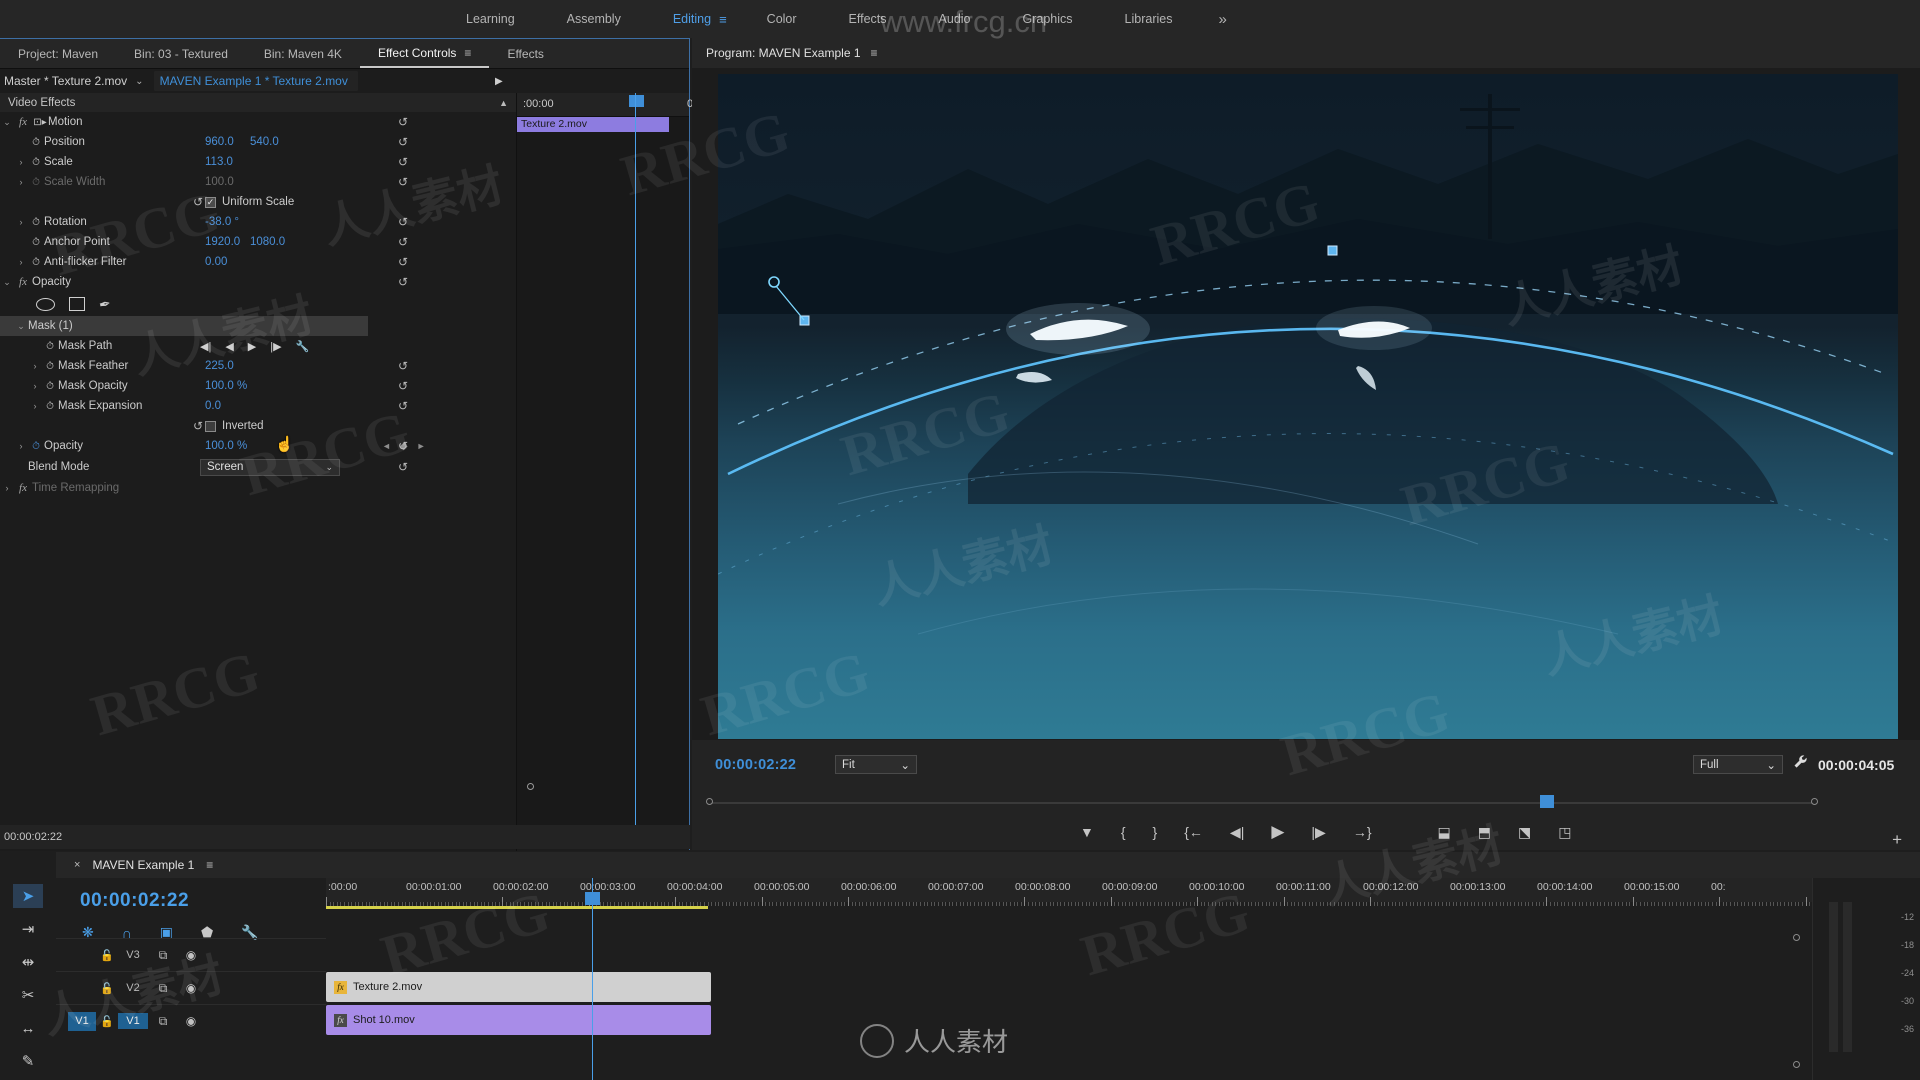 Image resolution: width=1920 pixels, height=1080 pixels. Describe the element at coordinates (605, 472) in the screenshot. I see `effect-controls-mini-timeline: :00:00 0 Texture 2.mov ⊟ ⊞` at that location.